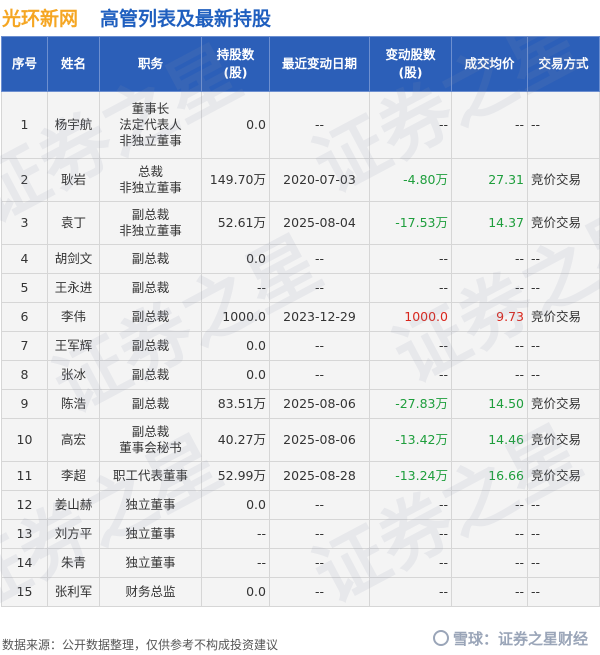 The image size is (600, 655). What do you see at coordinates (73, 563) in the screenshot?
I see `cell-name: 朱青` at bounding box center [73, 563].